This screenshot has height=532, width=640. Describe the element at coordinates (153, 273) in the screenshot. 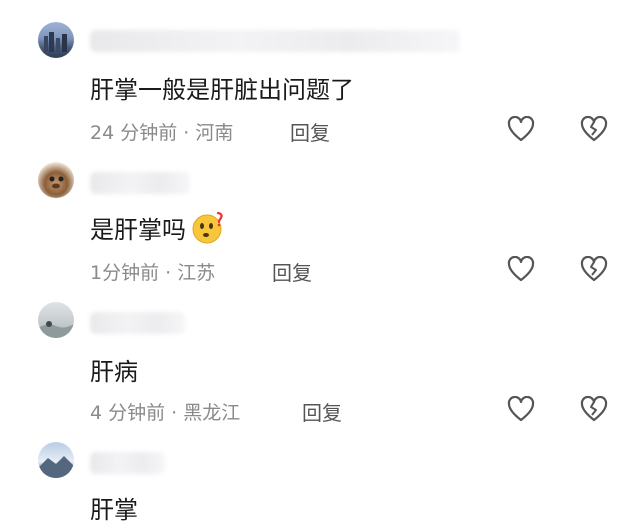

I see `comment-meta: 1分钟前 · 江苏` at that location.